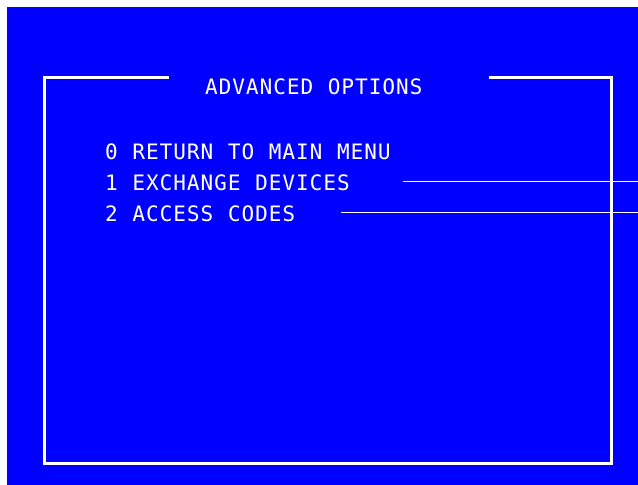 This screenshot has height=485, width=638. What do you see at coordinates (112, 183) in the screenshot?
I see `menu-item-key: 1` at bounding box center [112, 183].